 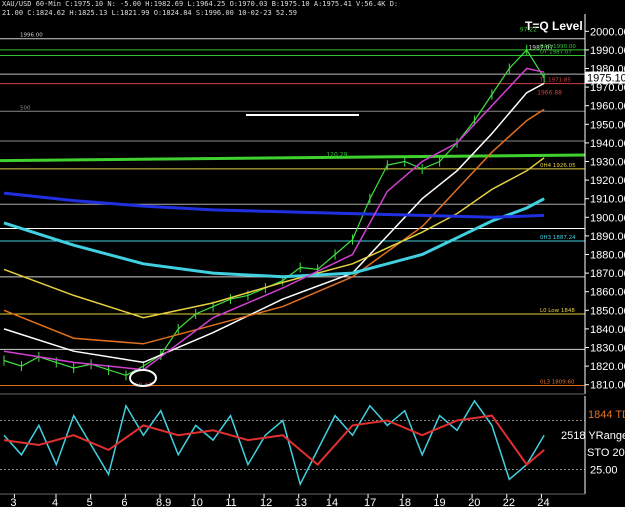 What do you see at coordinates (301, 502) in the screenshot?
I see `x-tick-label: 13` at bounding box center [301, 502].